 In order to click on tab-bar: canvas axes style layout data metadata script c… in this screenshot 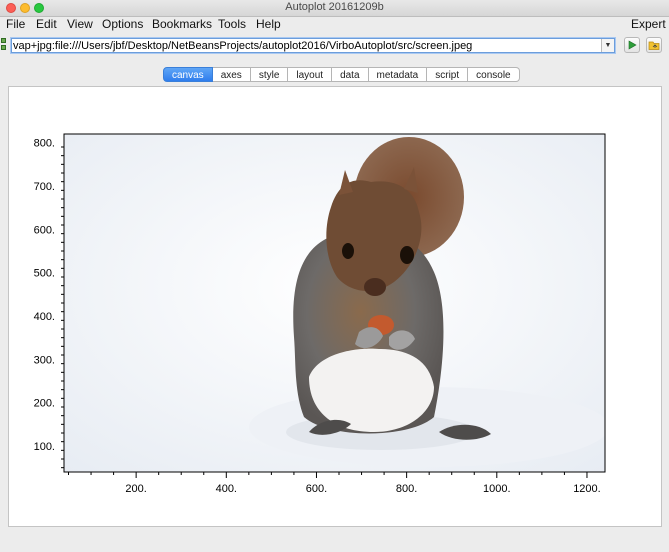, I will do `click(341, 74)`.